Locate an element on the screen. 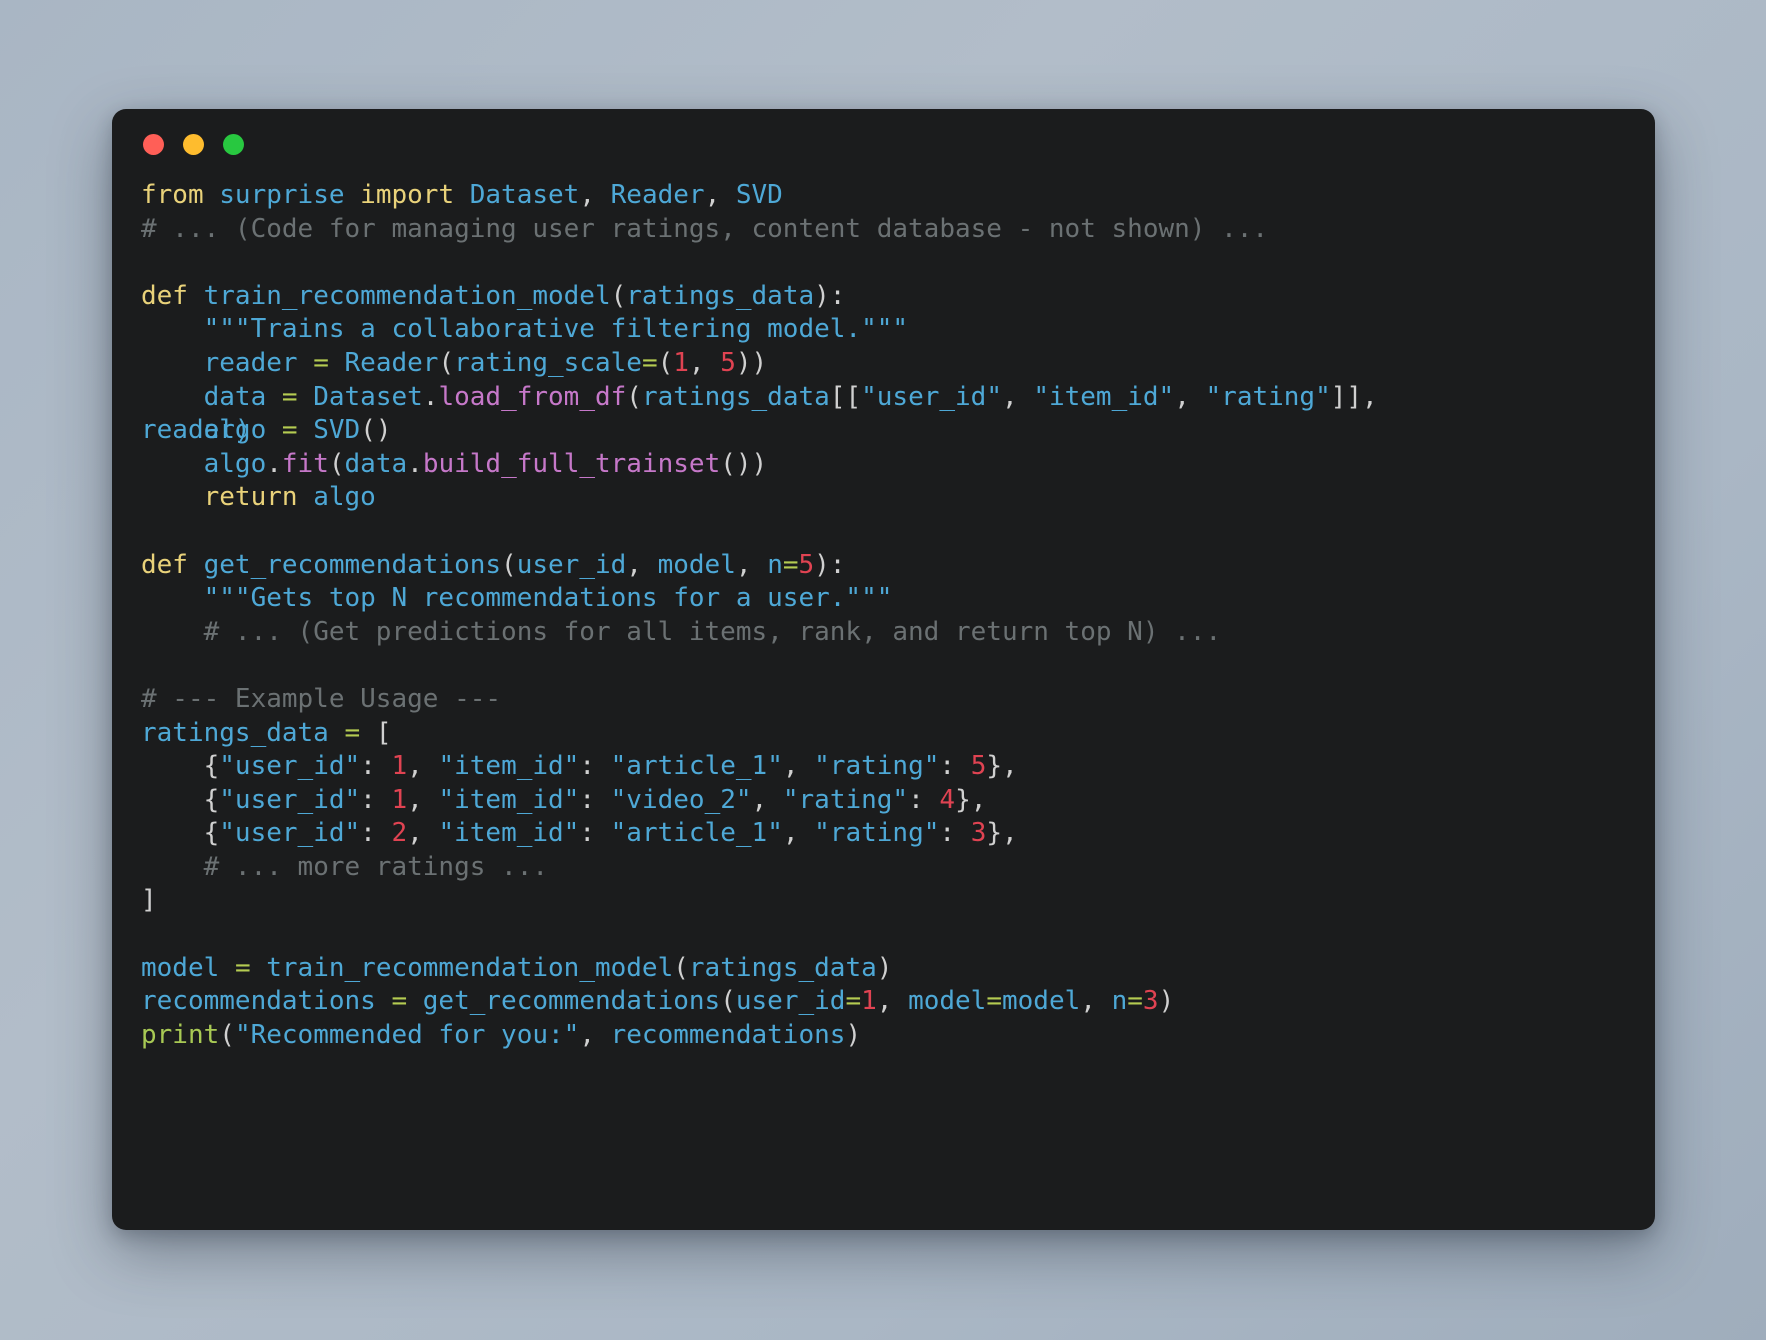 This screenshot has width=1766, height=1340. variable-data: data is located at coordinates (235, 396).